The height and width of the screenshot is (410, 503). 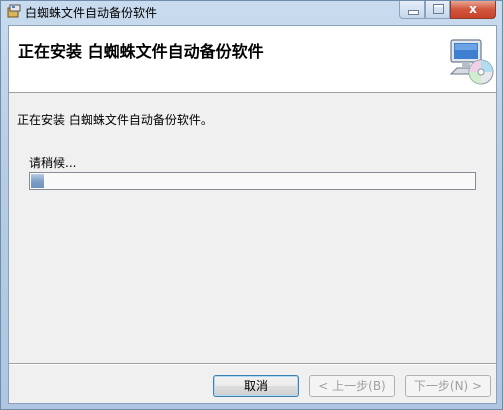 I want to click on installer-package-icon, so click(x=14, y=11).